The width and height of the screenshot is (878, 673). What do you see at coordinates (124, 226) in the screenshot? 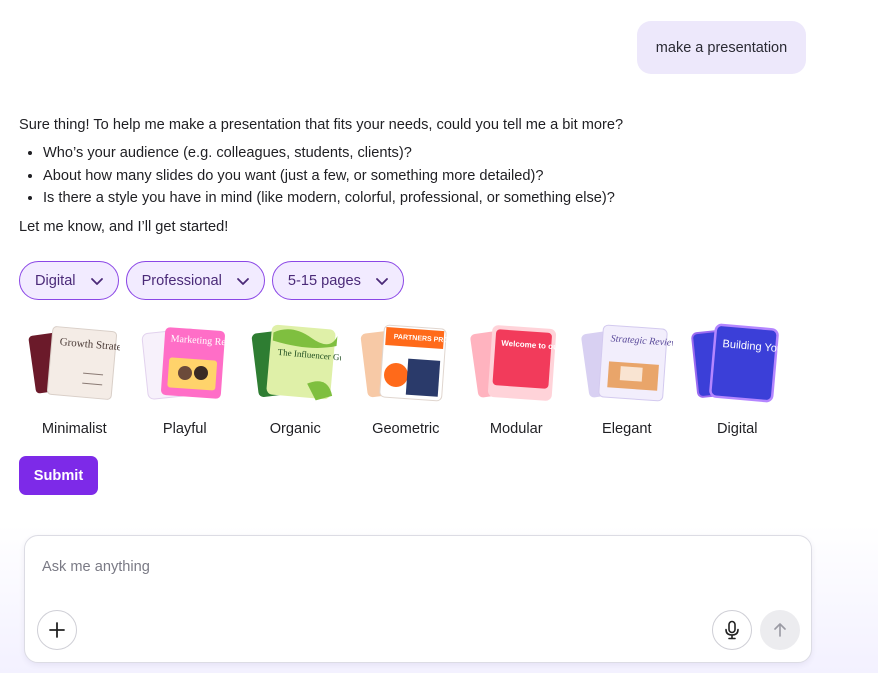
I see `assistant-outro: Let me know, and I’ll get started!` at bounding box center [124, 226].